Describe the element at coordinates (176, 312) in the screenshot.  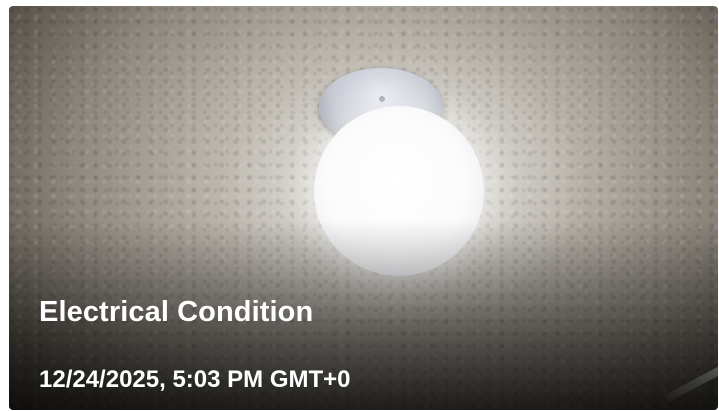
I see `card-title: Electrical Condition` at that location.